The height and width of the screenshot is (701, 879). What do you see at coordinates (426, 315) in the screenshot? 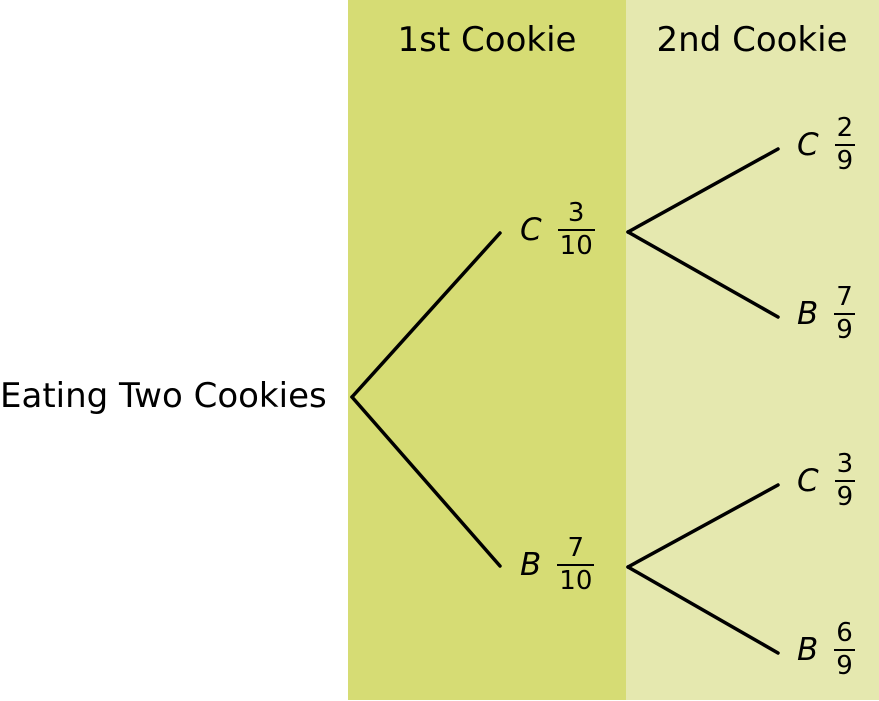
I see `branch-root-to-first-c` at bounding box center [426, 315].